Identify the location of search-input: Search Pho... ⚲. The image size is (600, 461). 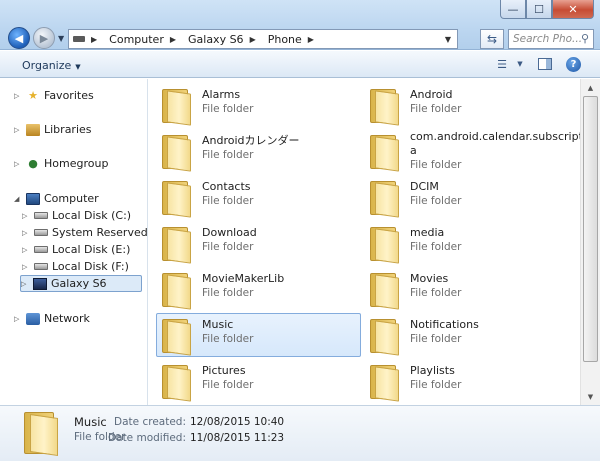
(551, 39).